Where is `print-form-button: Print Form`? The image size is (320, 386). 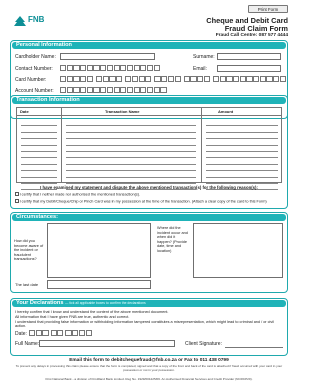 print-form-button: Print Form is located at coordinates (268, 9).